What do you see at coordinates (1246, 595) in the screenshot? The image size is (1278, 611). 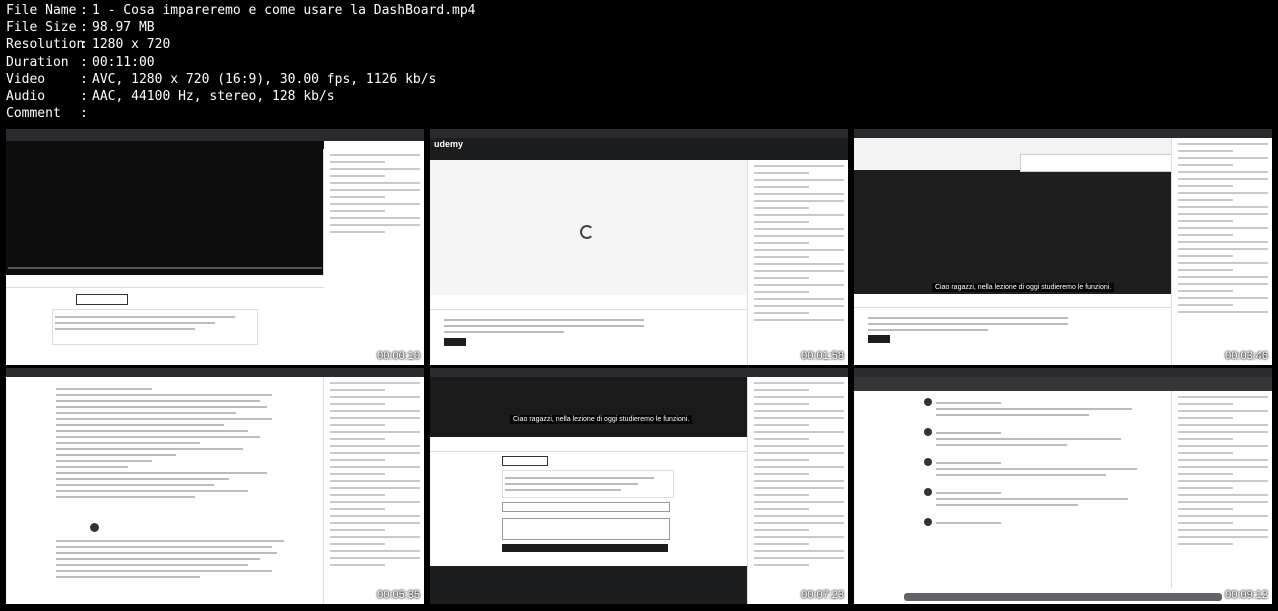 I see `timestamp: 00:09:12` at bounding box center [1246, 595].